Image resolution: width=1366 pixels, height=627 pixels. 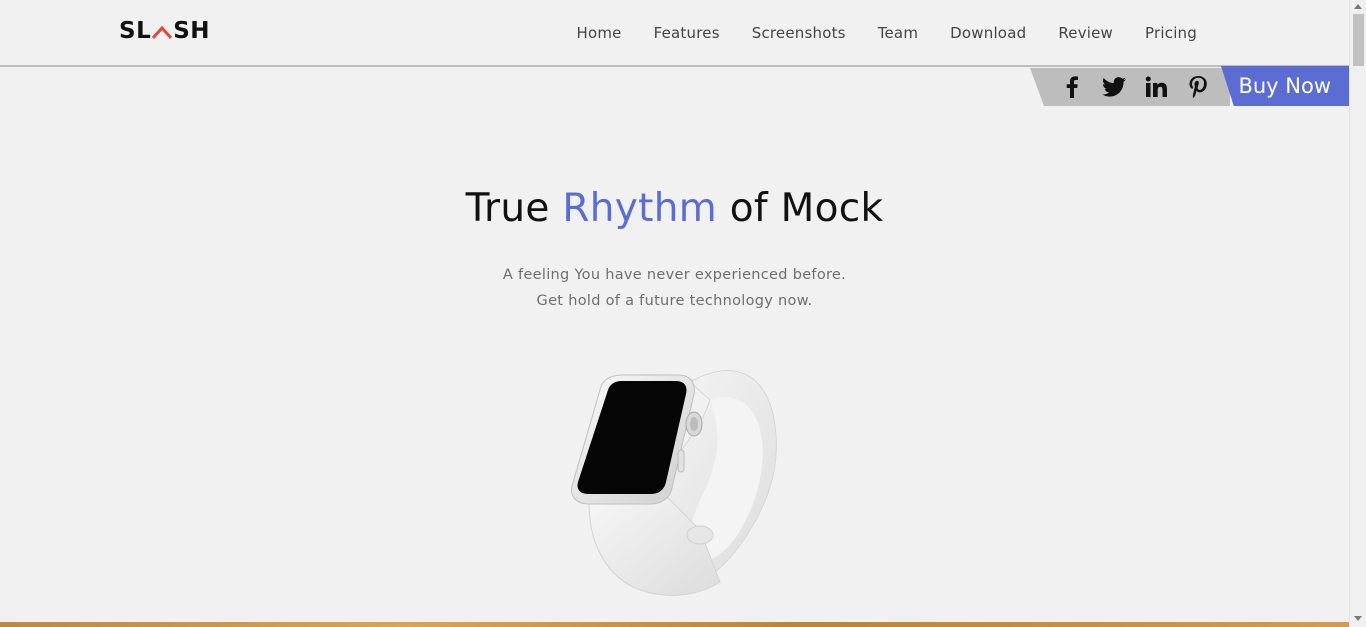 What do you see at coordinates (1358, 6) in the screenshot?
I see `scroll-up-icon` at bounding box center [1358, 6].